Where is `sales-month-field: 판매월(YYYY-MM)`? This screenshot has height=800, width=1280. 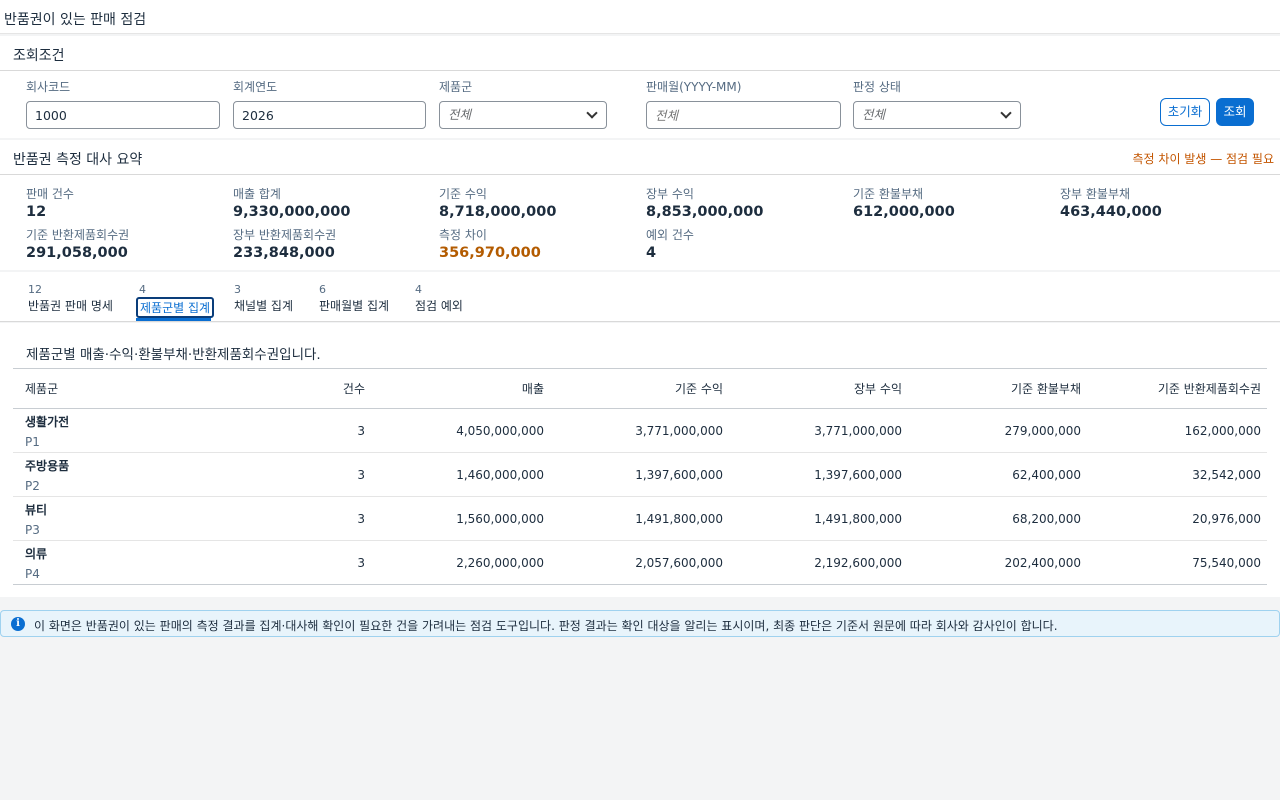
sales-month-field: 판매월(YYYY-MM) is located at coordinates (743, 103).